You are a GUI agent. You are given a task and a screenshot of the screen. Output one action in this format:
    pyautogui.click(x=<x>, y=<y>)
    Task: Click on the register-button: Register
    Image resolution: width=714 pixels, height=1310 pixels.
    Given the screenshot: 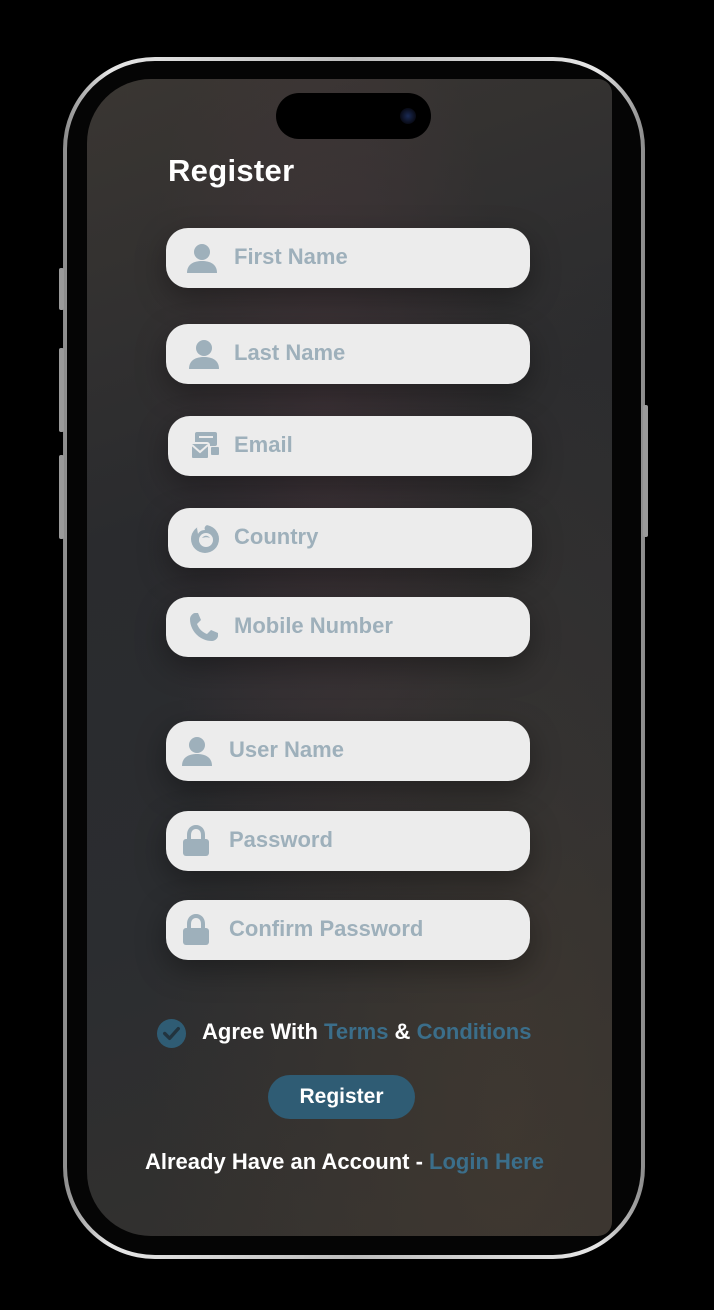 What is the action you would take?
    pyautogui.click(x=341, y=1097)
    